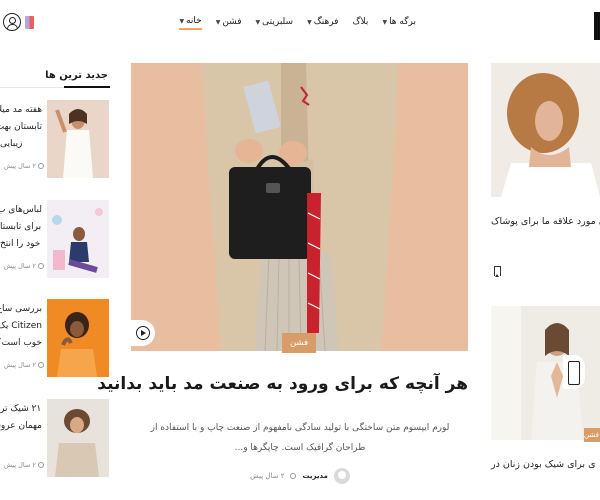 The width and height of the screenshot is (600, 500). Describe the element at coordinates (20, 244) in the screenshot. I see `title-line: خود را انتخ` at that location.